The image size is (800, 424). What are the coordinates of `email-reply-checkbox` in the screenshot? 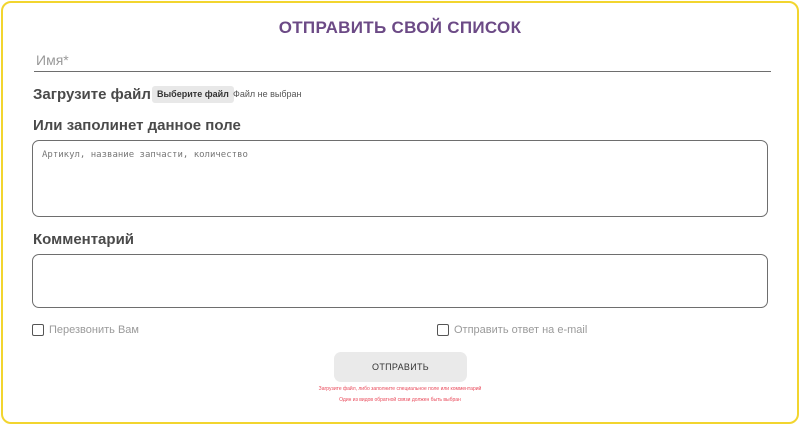 It's located at (443, 330).